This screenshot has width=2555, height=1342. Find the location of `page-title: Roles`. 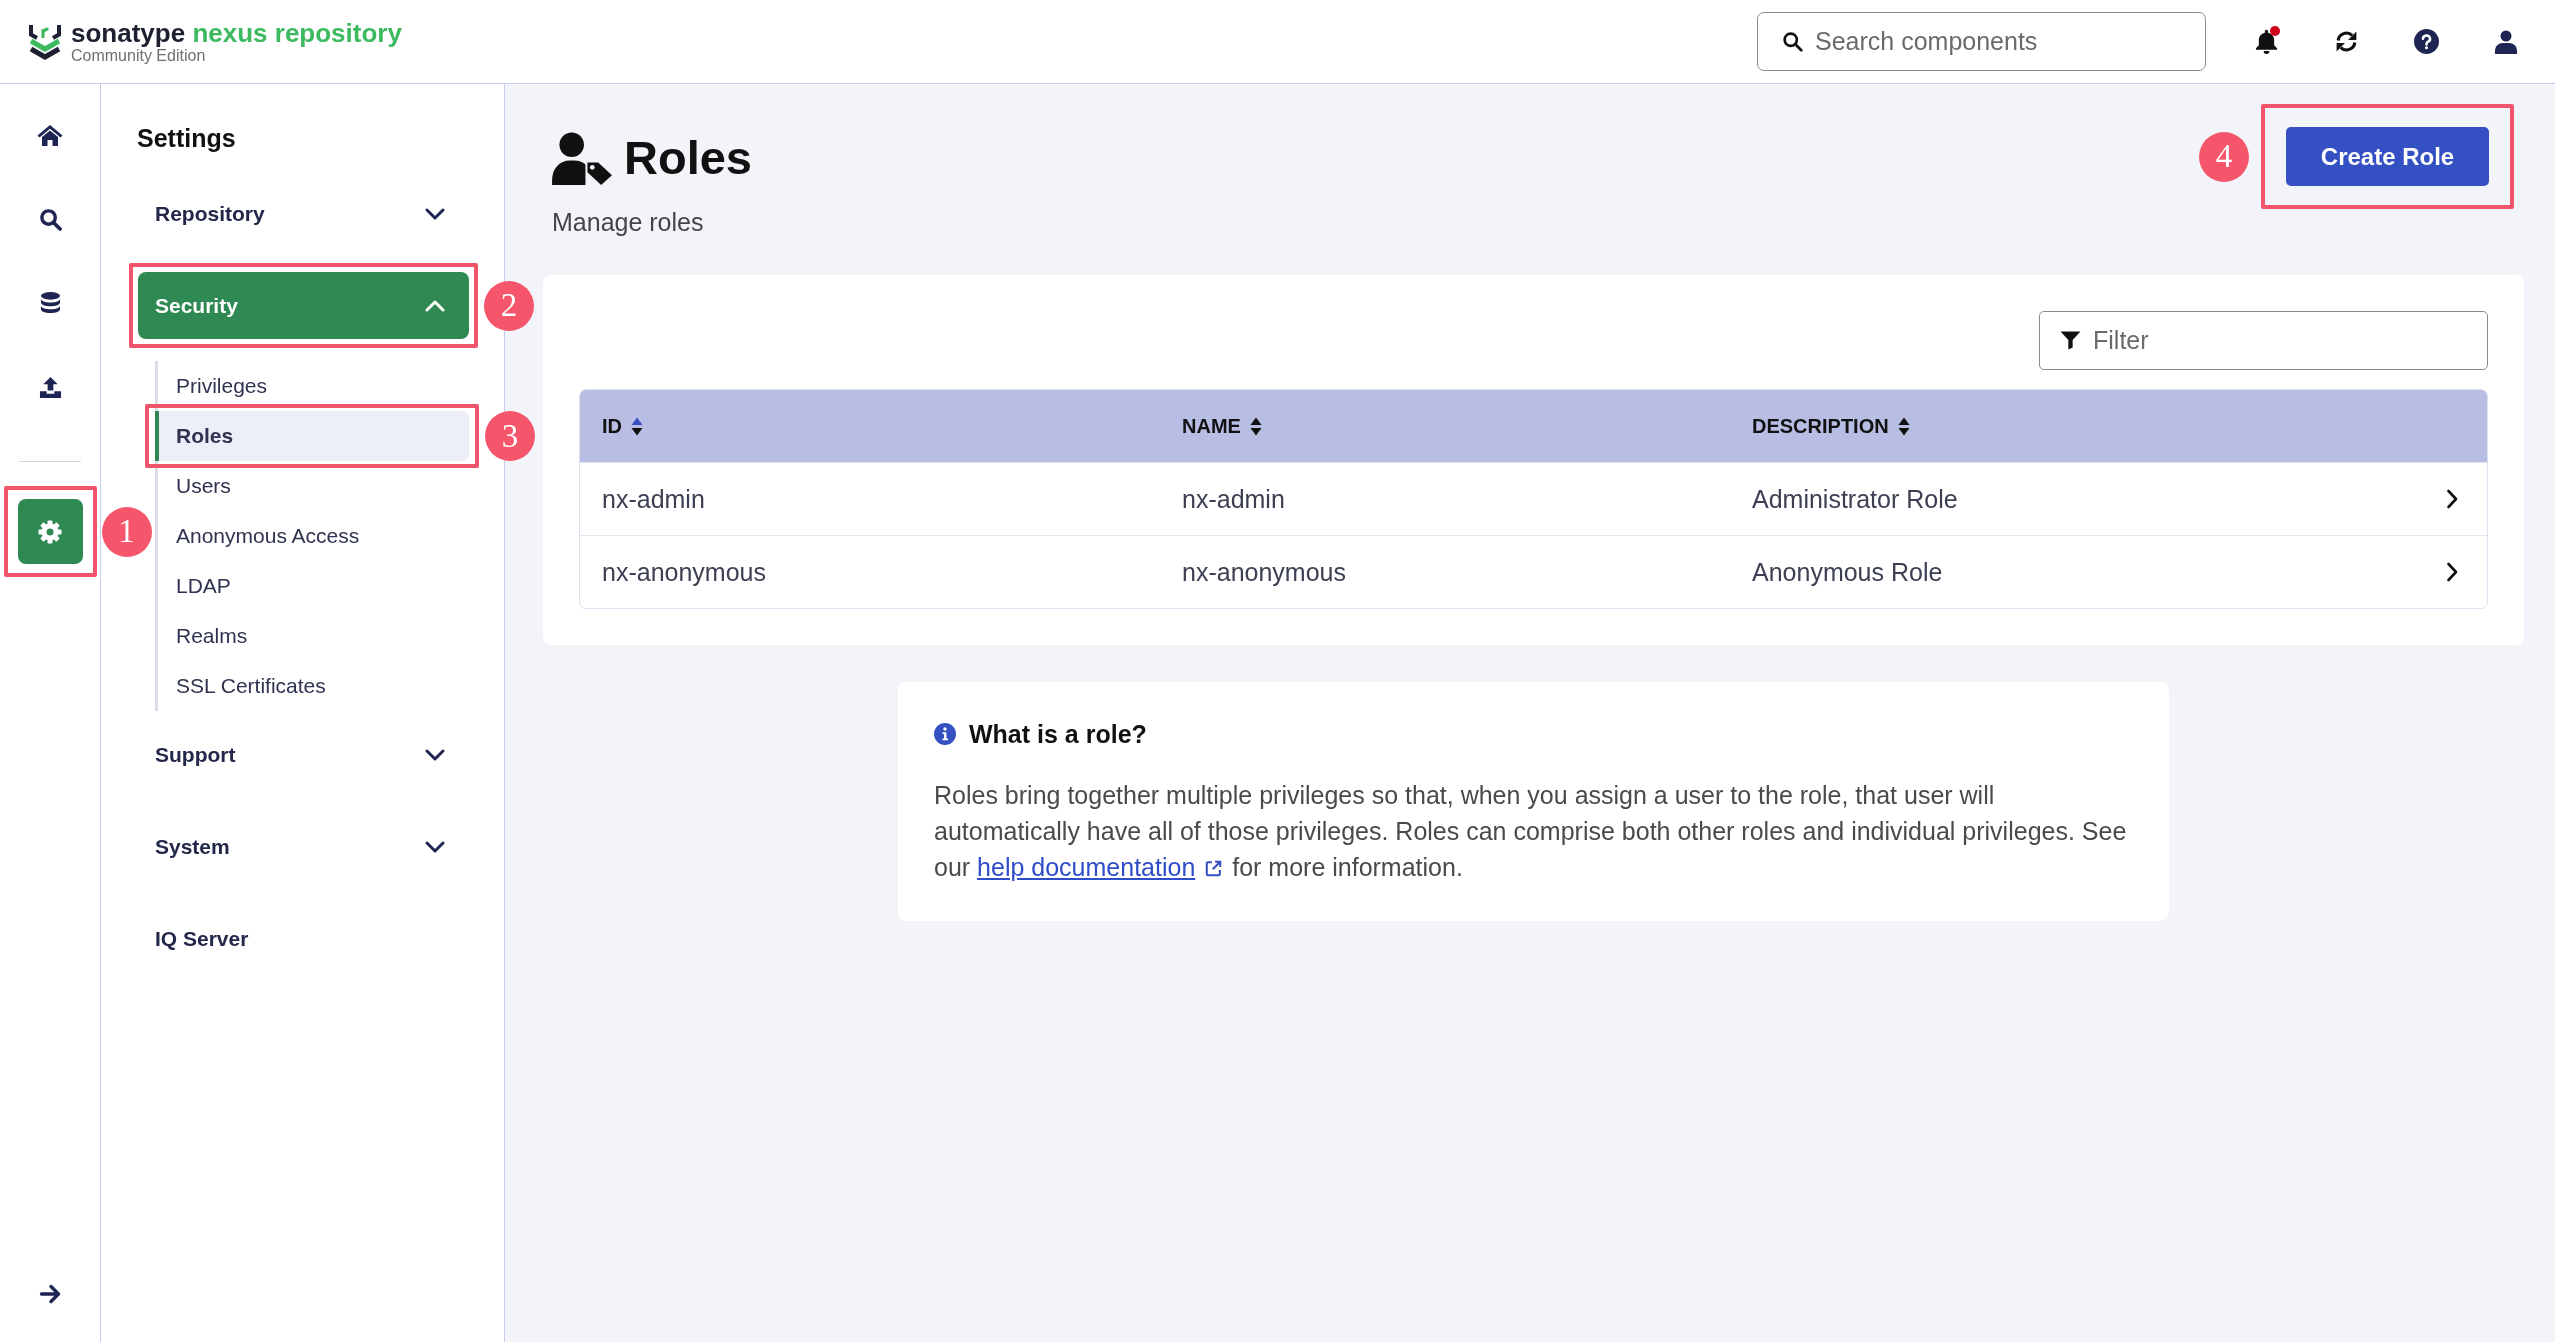

page-title: Roles is located at coordinates (688, 158).